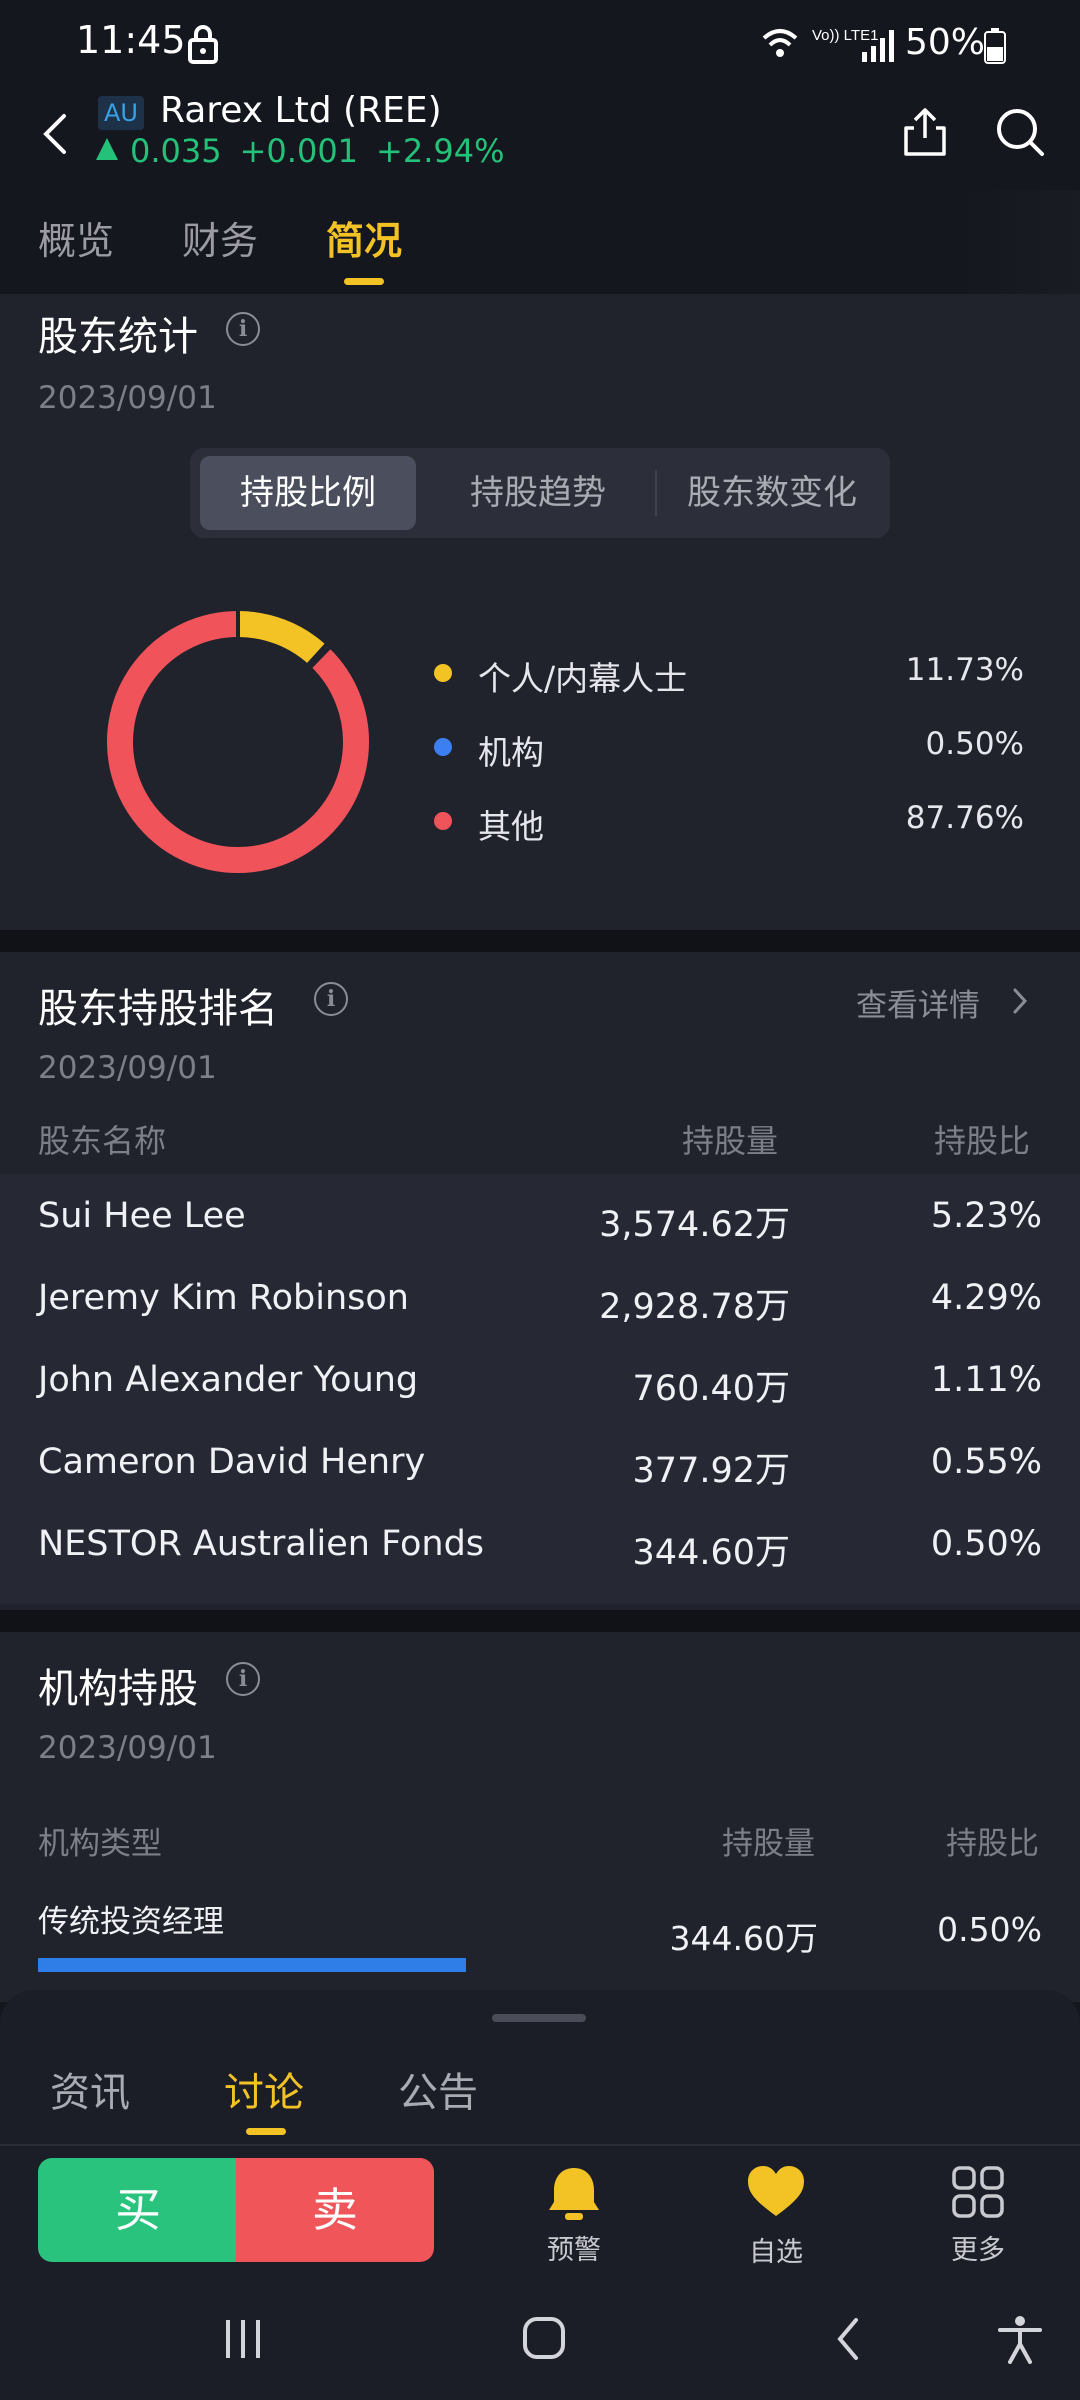  I want to click on legend-label-other: 其他, so click(511, 826).